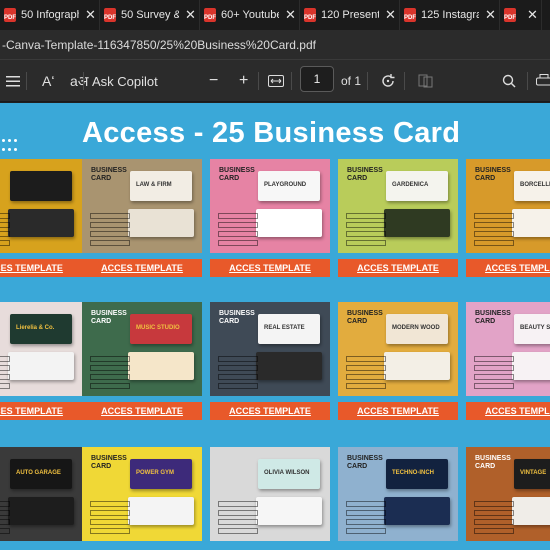 This screenshot has height=550, width=550. Describe the element at coordinates (533, 473) in the screenshot. I see `card-logo-text: VINTAGE` at that location.